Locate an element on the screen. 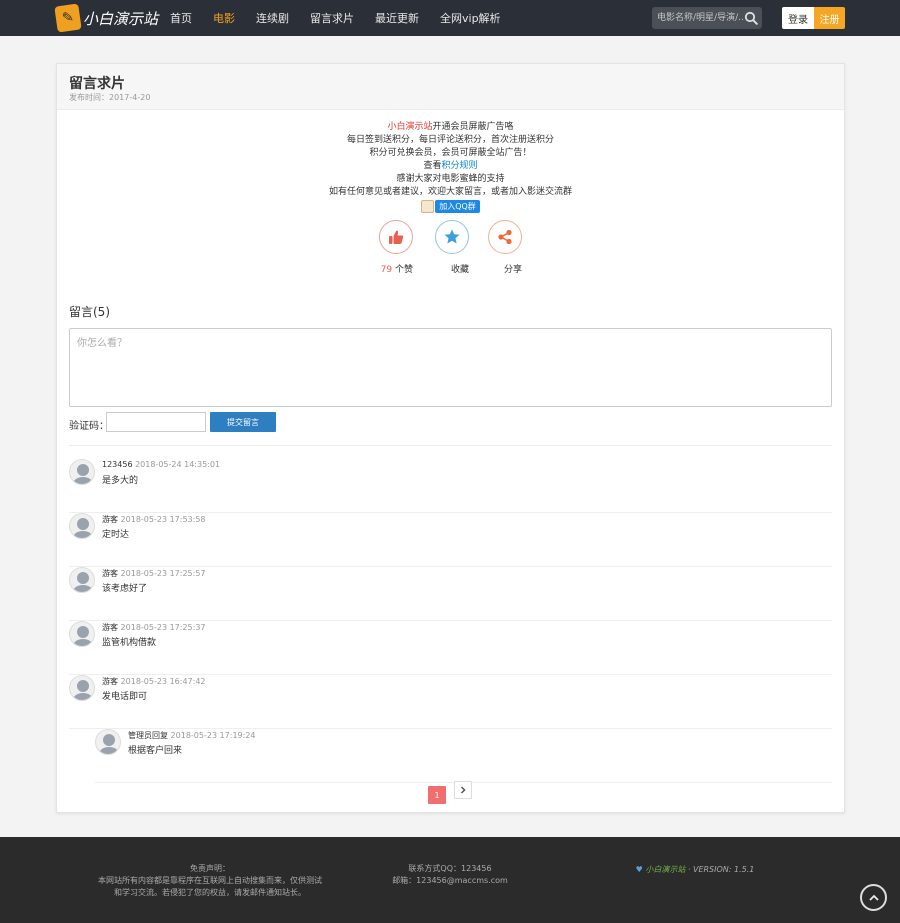  star-icon is located at coordinates (452, 237).